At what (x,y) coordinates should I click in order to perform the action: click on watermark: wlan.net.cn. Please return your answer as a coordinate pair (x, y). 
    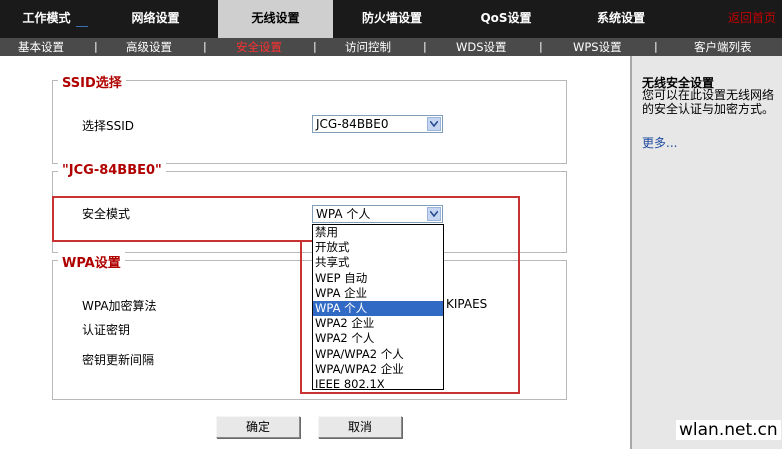
    Looking at the image, I should click on (728, 430).